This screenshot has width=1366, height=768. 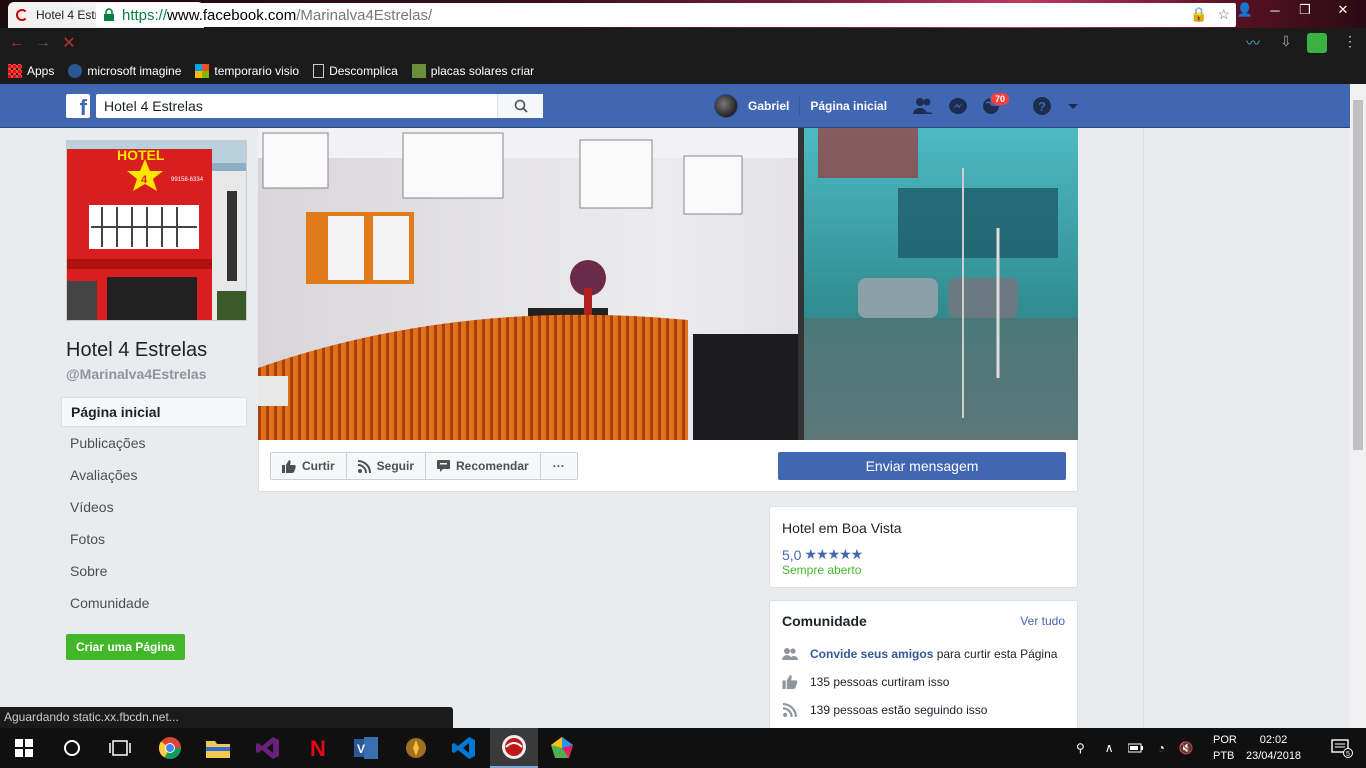 I want to click on svg-text: N, so click(x=318, y=748).